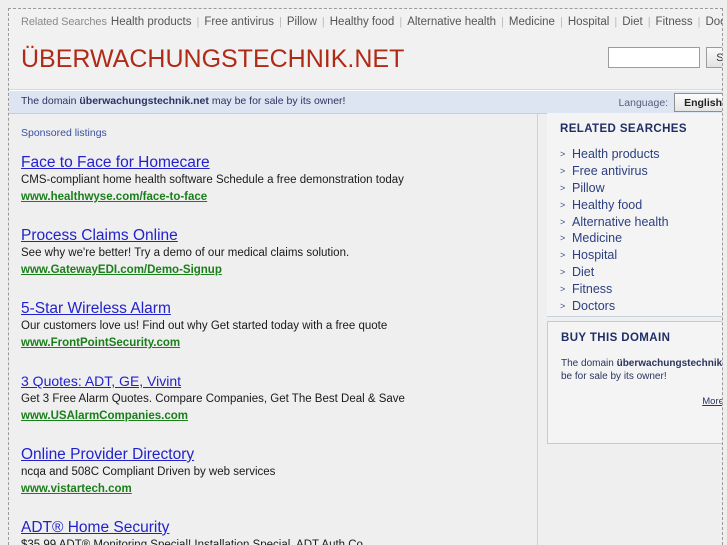 The width and height of the screenshot is (727, 545). I want to click on language-label: Language:, so click(643, 102).